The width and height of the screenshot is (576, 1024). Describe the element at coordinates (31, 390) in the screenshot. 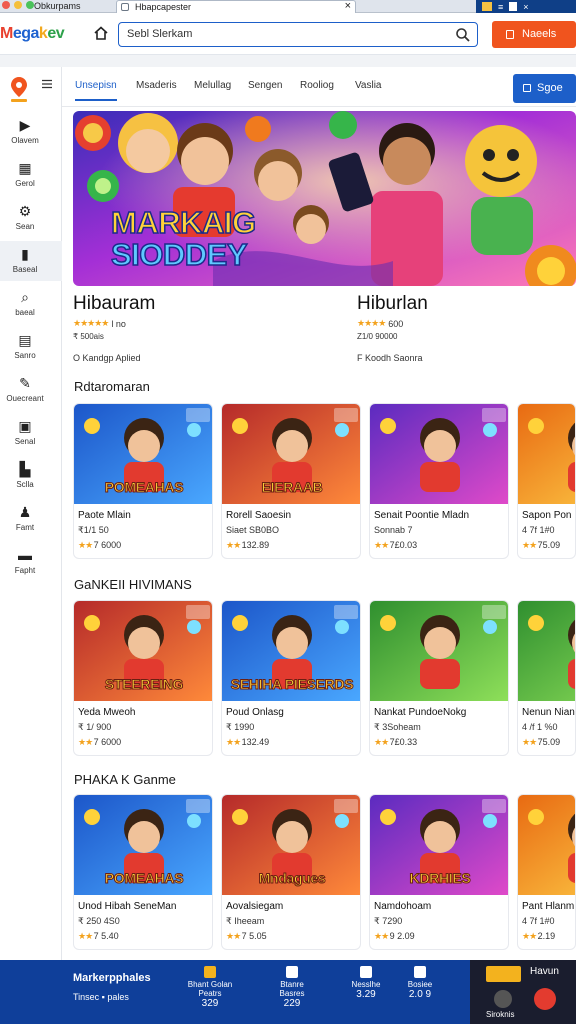

I see `sidebar-item-6: ✎ Ouecreant` at that location.